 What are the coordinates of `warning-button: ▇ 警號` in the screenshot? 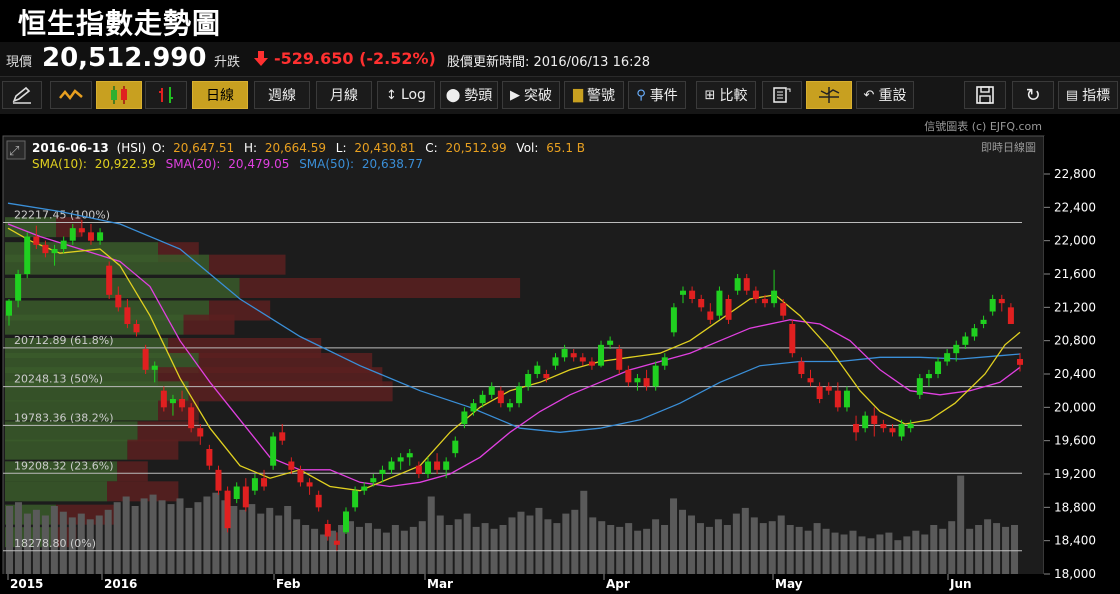 It's located at (594, 95).